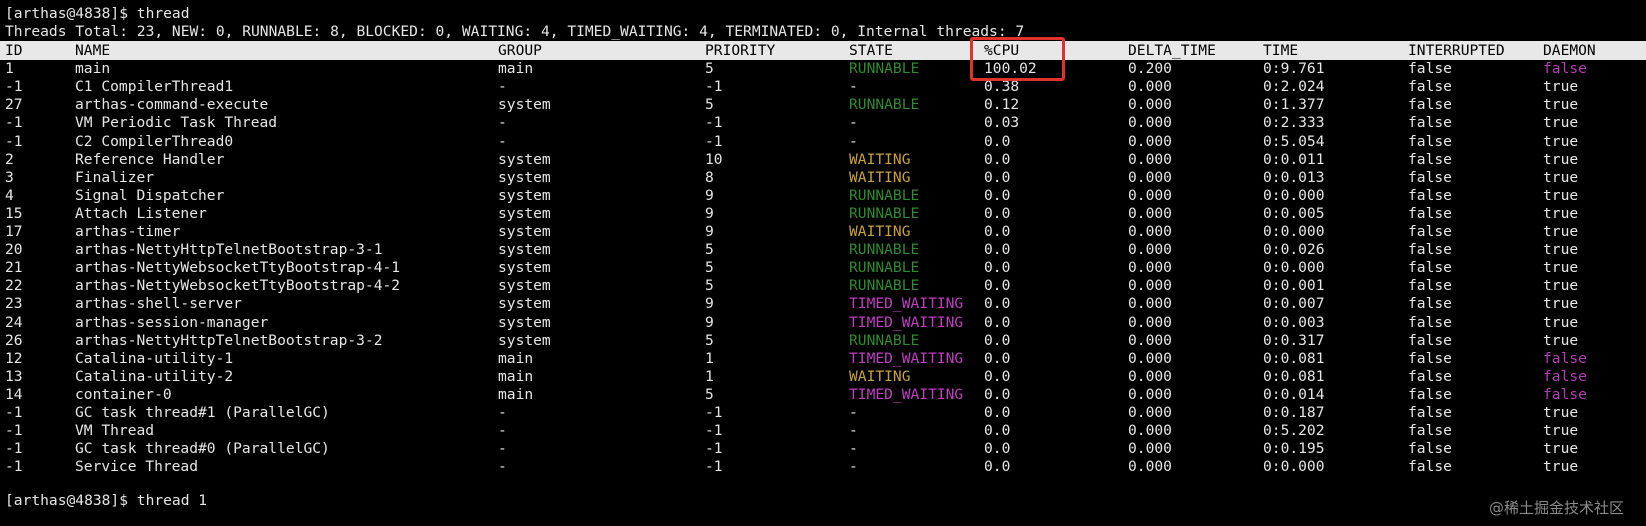 The image size is (1646, 526). I want to click on cell-time: 0:0.081, so click(1294, 358).